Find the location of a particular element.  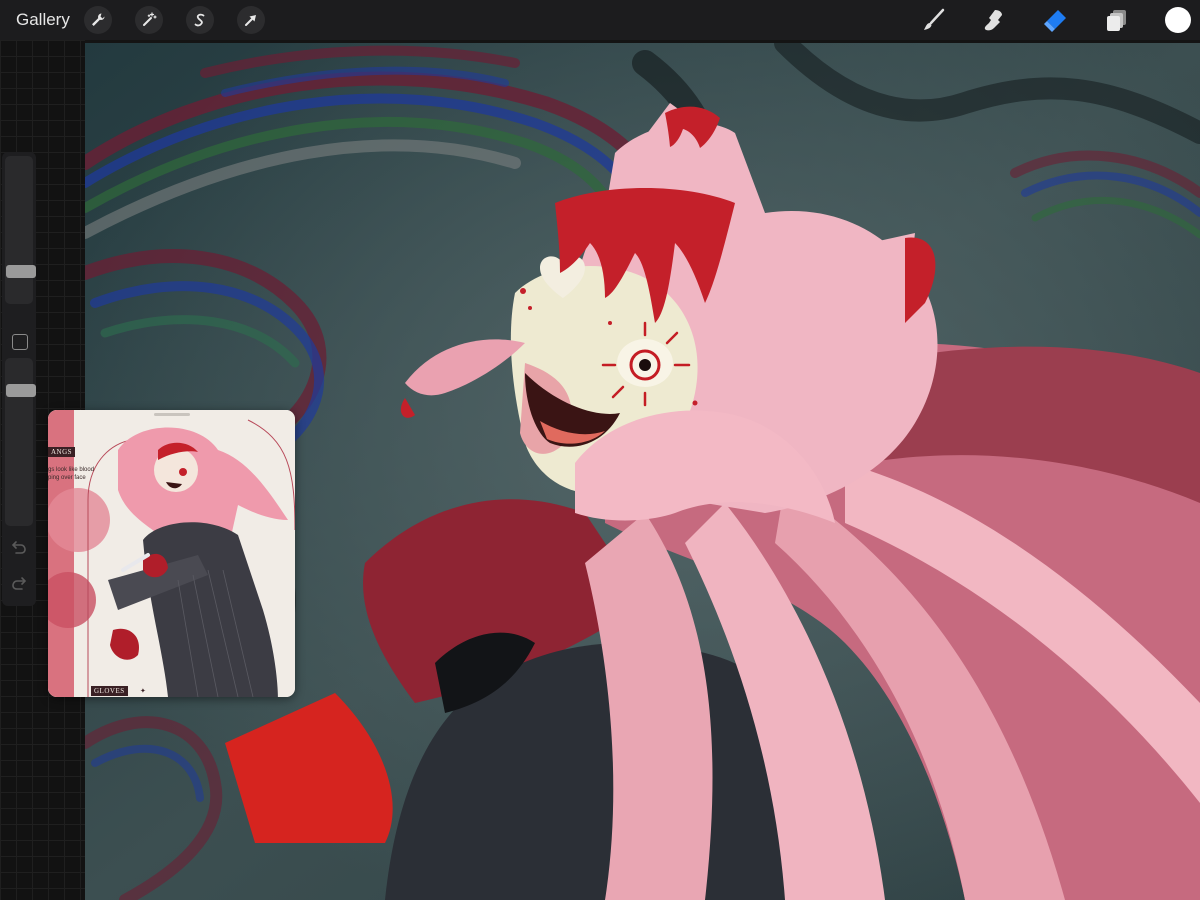

reference-note-line: ping over face is located at coordinates (67, 478).